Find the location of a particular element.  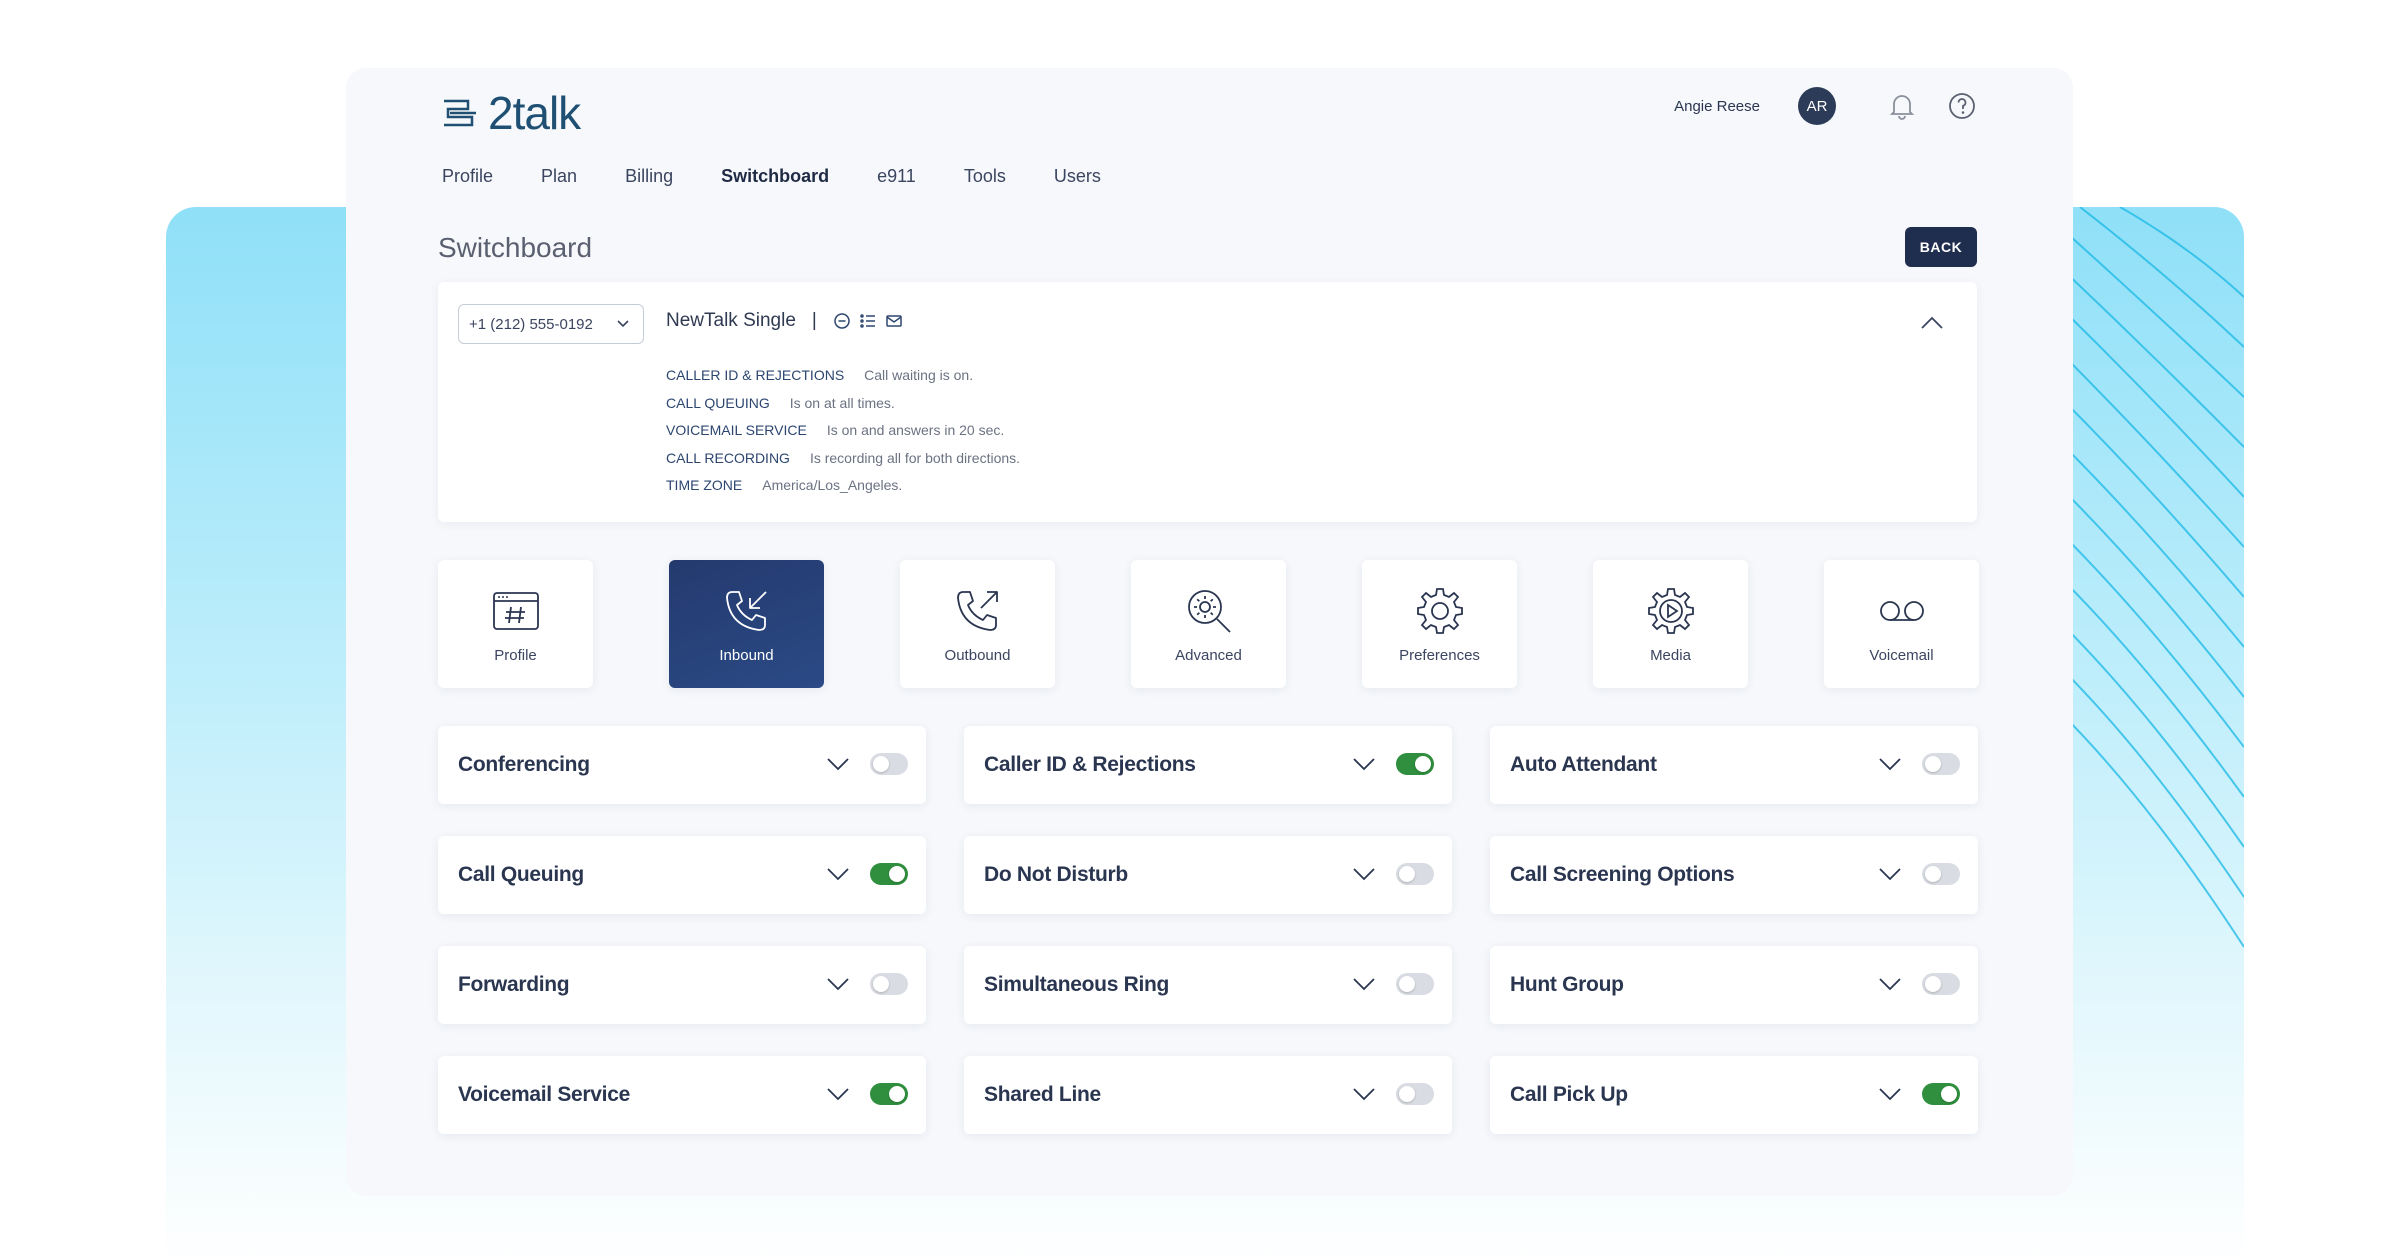

hash-window-icon is located at coordinates (516, 611).